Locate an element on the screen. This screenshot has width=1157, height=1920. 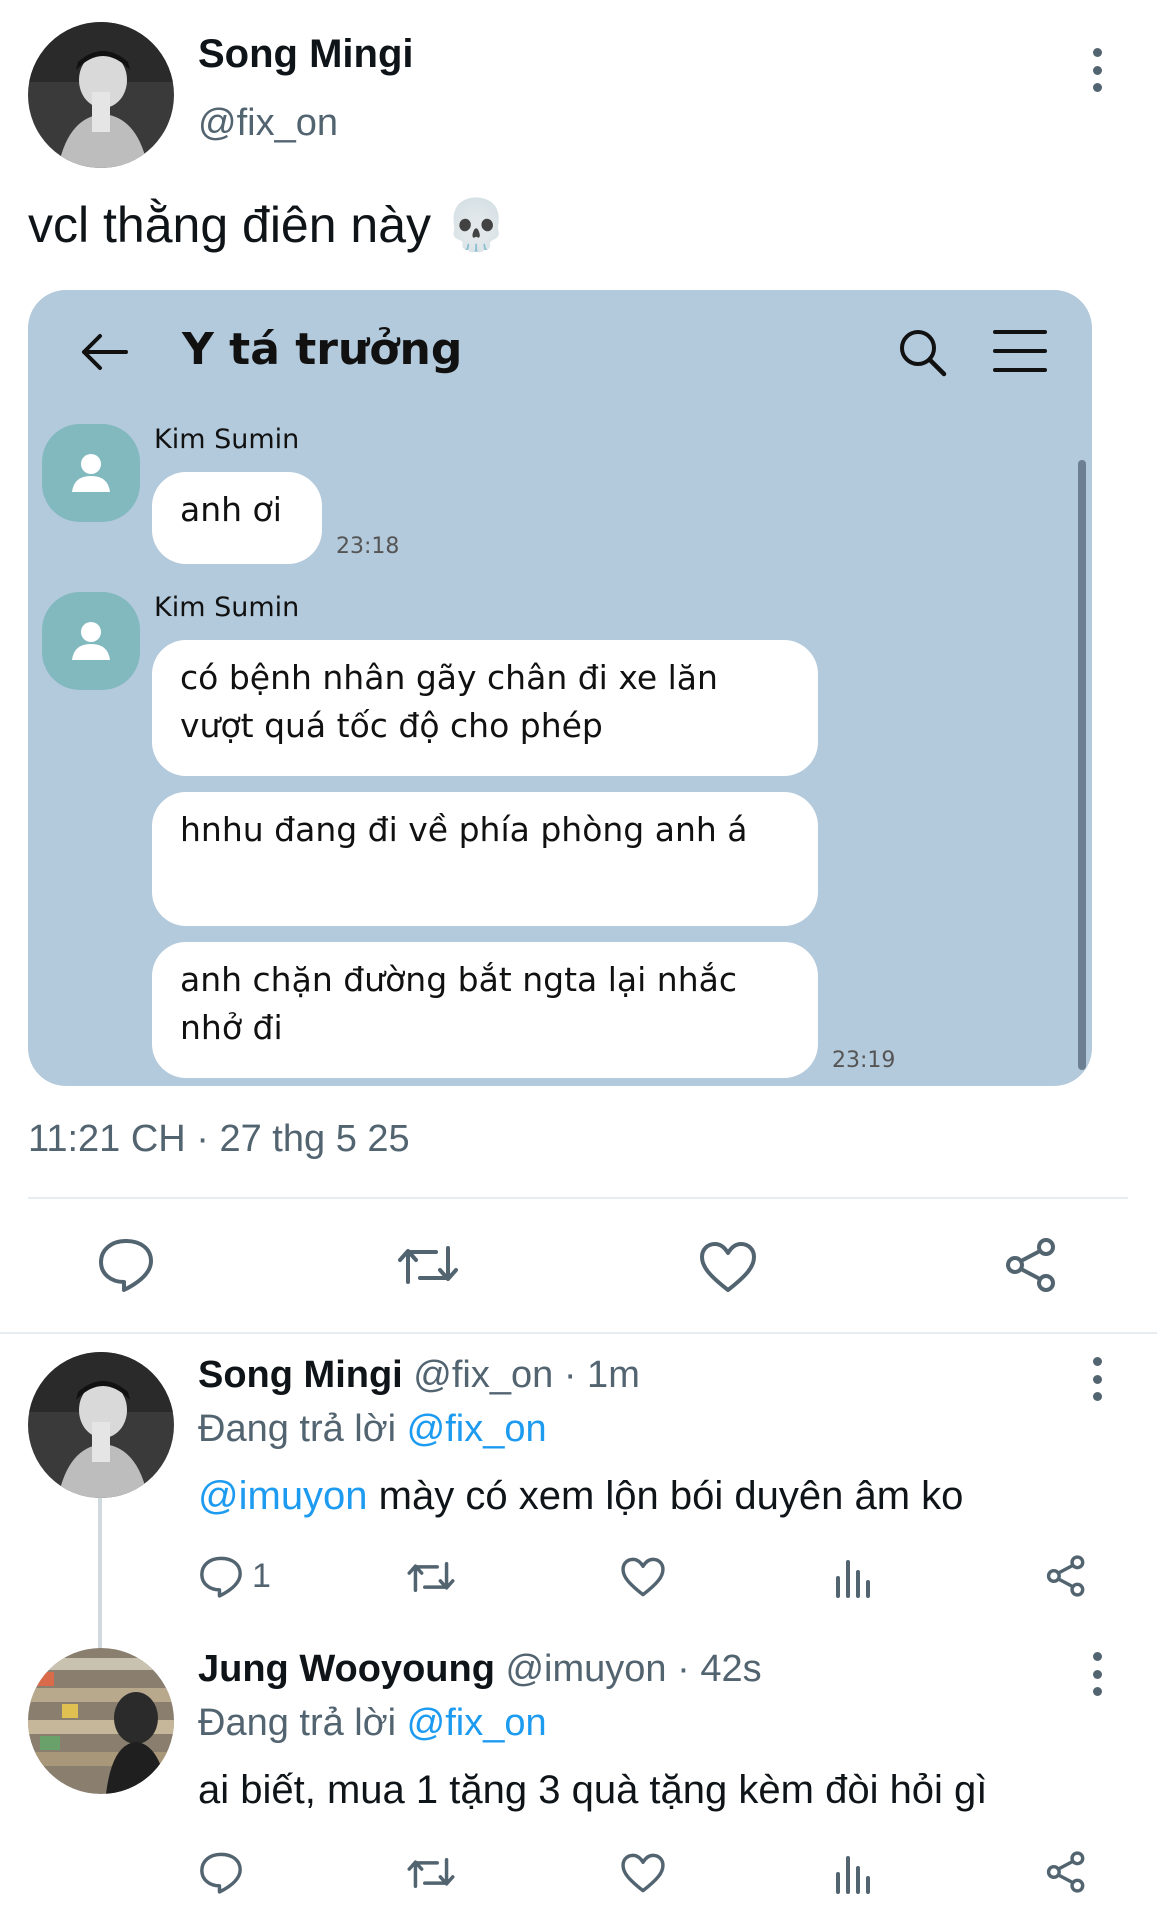
reply-time: · 1m is located at coordinates (602, 1375).